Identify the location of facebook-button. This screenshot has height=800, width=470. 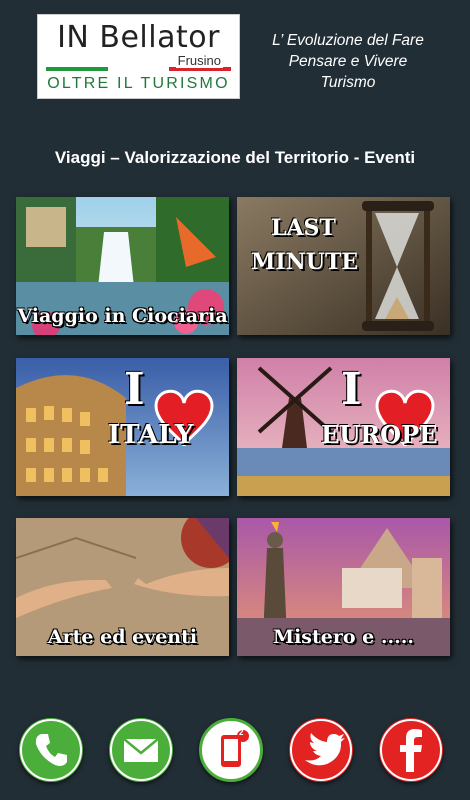
(411, 750).